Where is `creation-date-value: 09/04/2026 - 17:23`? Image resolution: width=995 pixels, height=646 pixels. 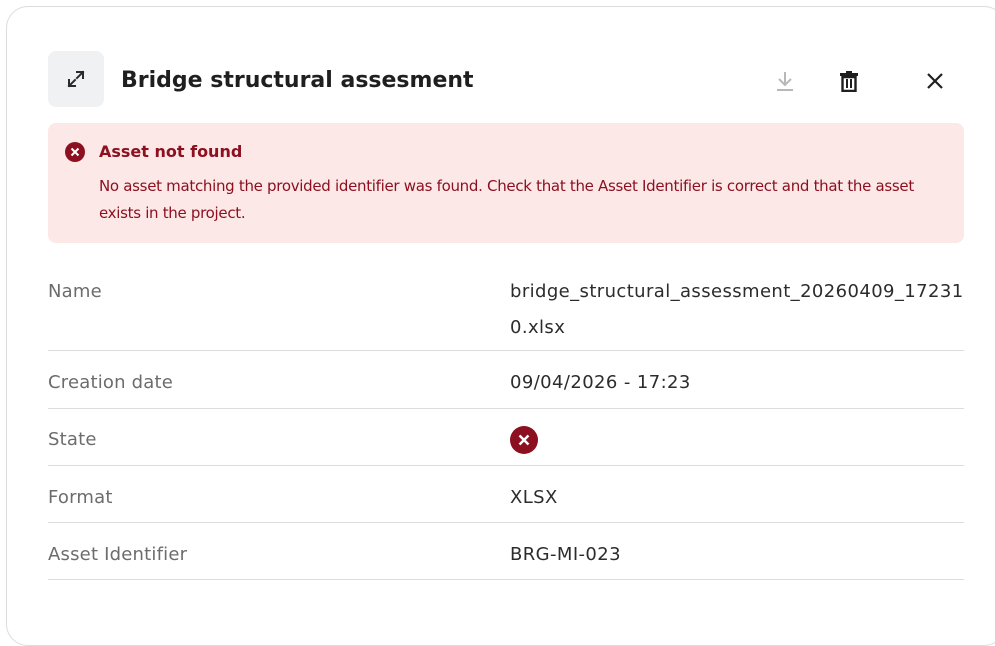 creation-date-value: 09/04/2026 - 17:23 is located at coordinates (600, 382).